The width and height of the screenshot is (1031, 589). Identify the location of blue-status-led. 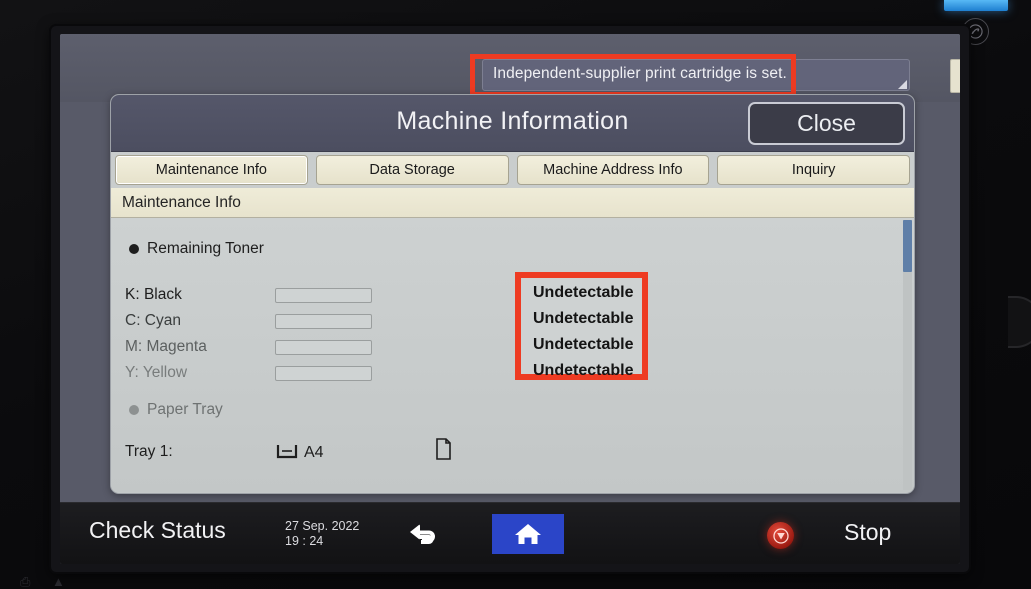
(976, 5).